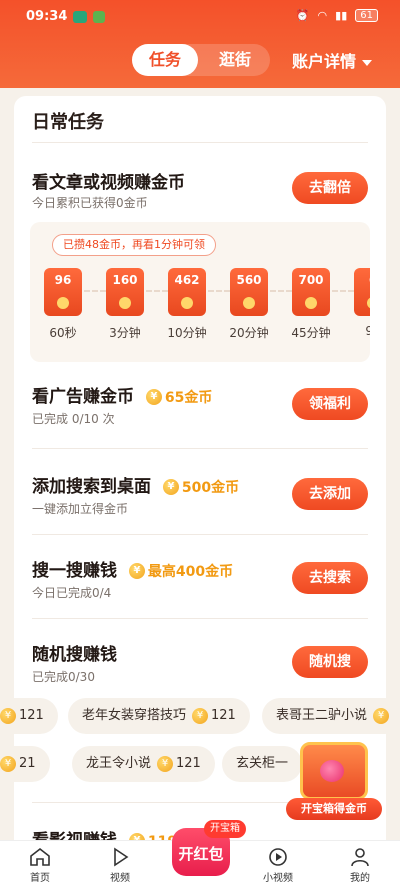 The image size is (400, 888). What do you see at coordinates (360, 878) in the screenshot?
I see `nav-label: 我的` at bounding box center [360, 878].